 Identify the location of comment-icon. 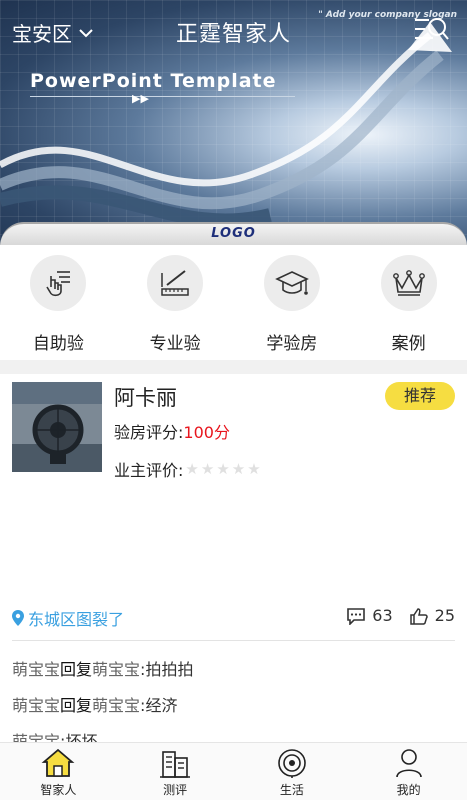
(356, 616).